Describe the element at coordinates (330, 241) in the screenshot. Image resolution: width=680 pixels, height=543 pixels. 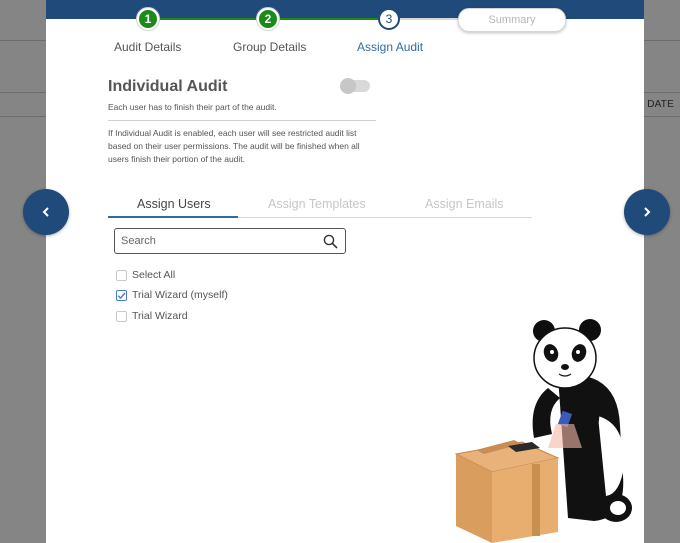
I see `search-icon` at that location.